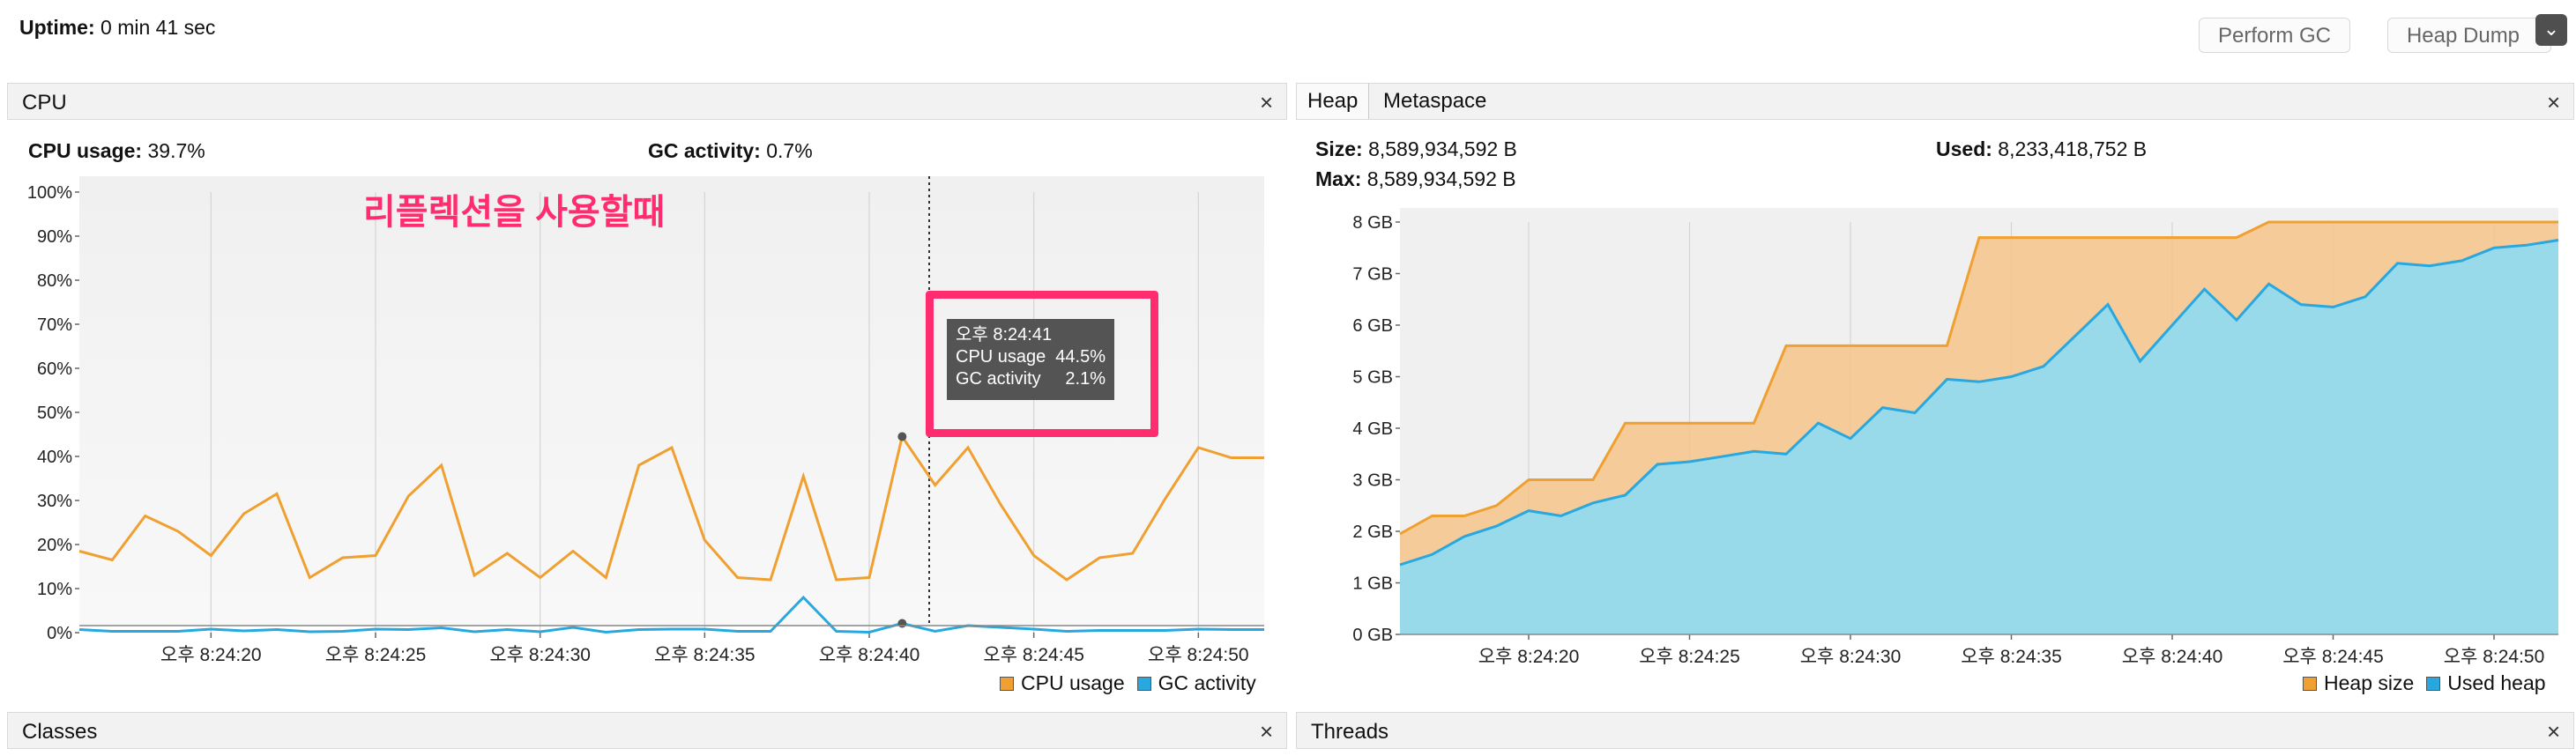 The width and height of the screenshot is (2576, 756). What do you see at coordinates (55, 589) in the screenshot?
I see `y-tick-label: 10%` at bounding box center [55, 589].